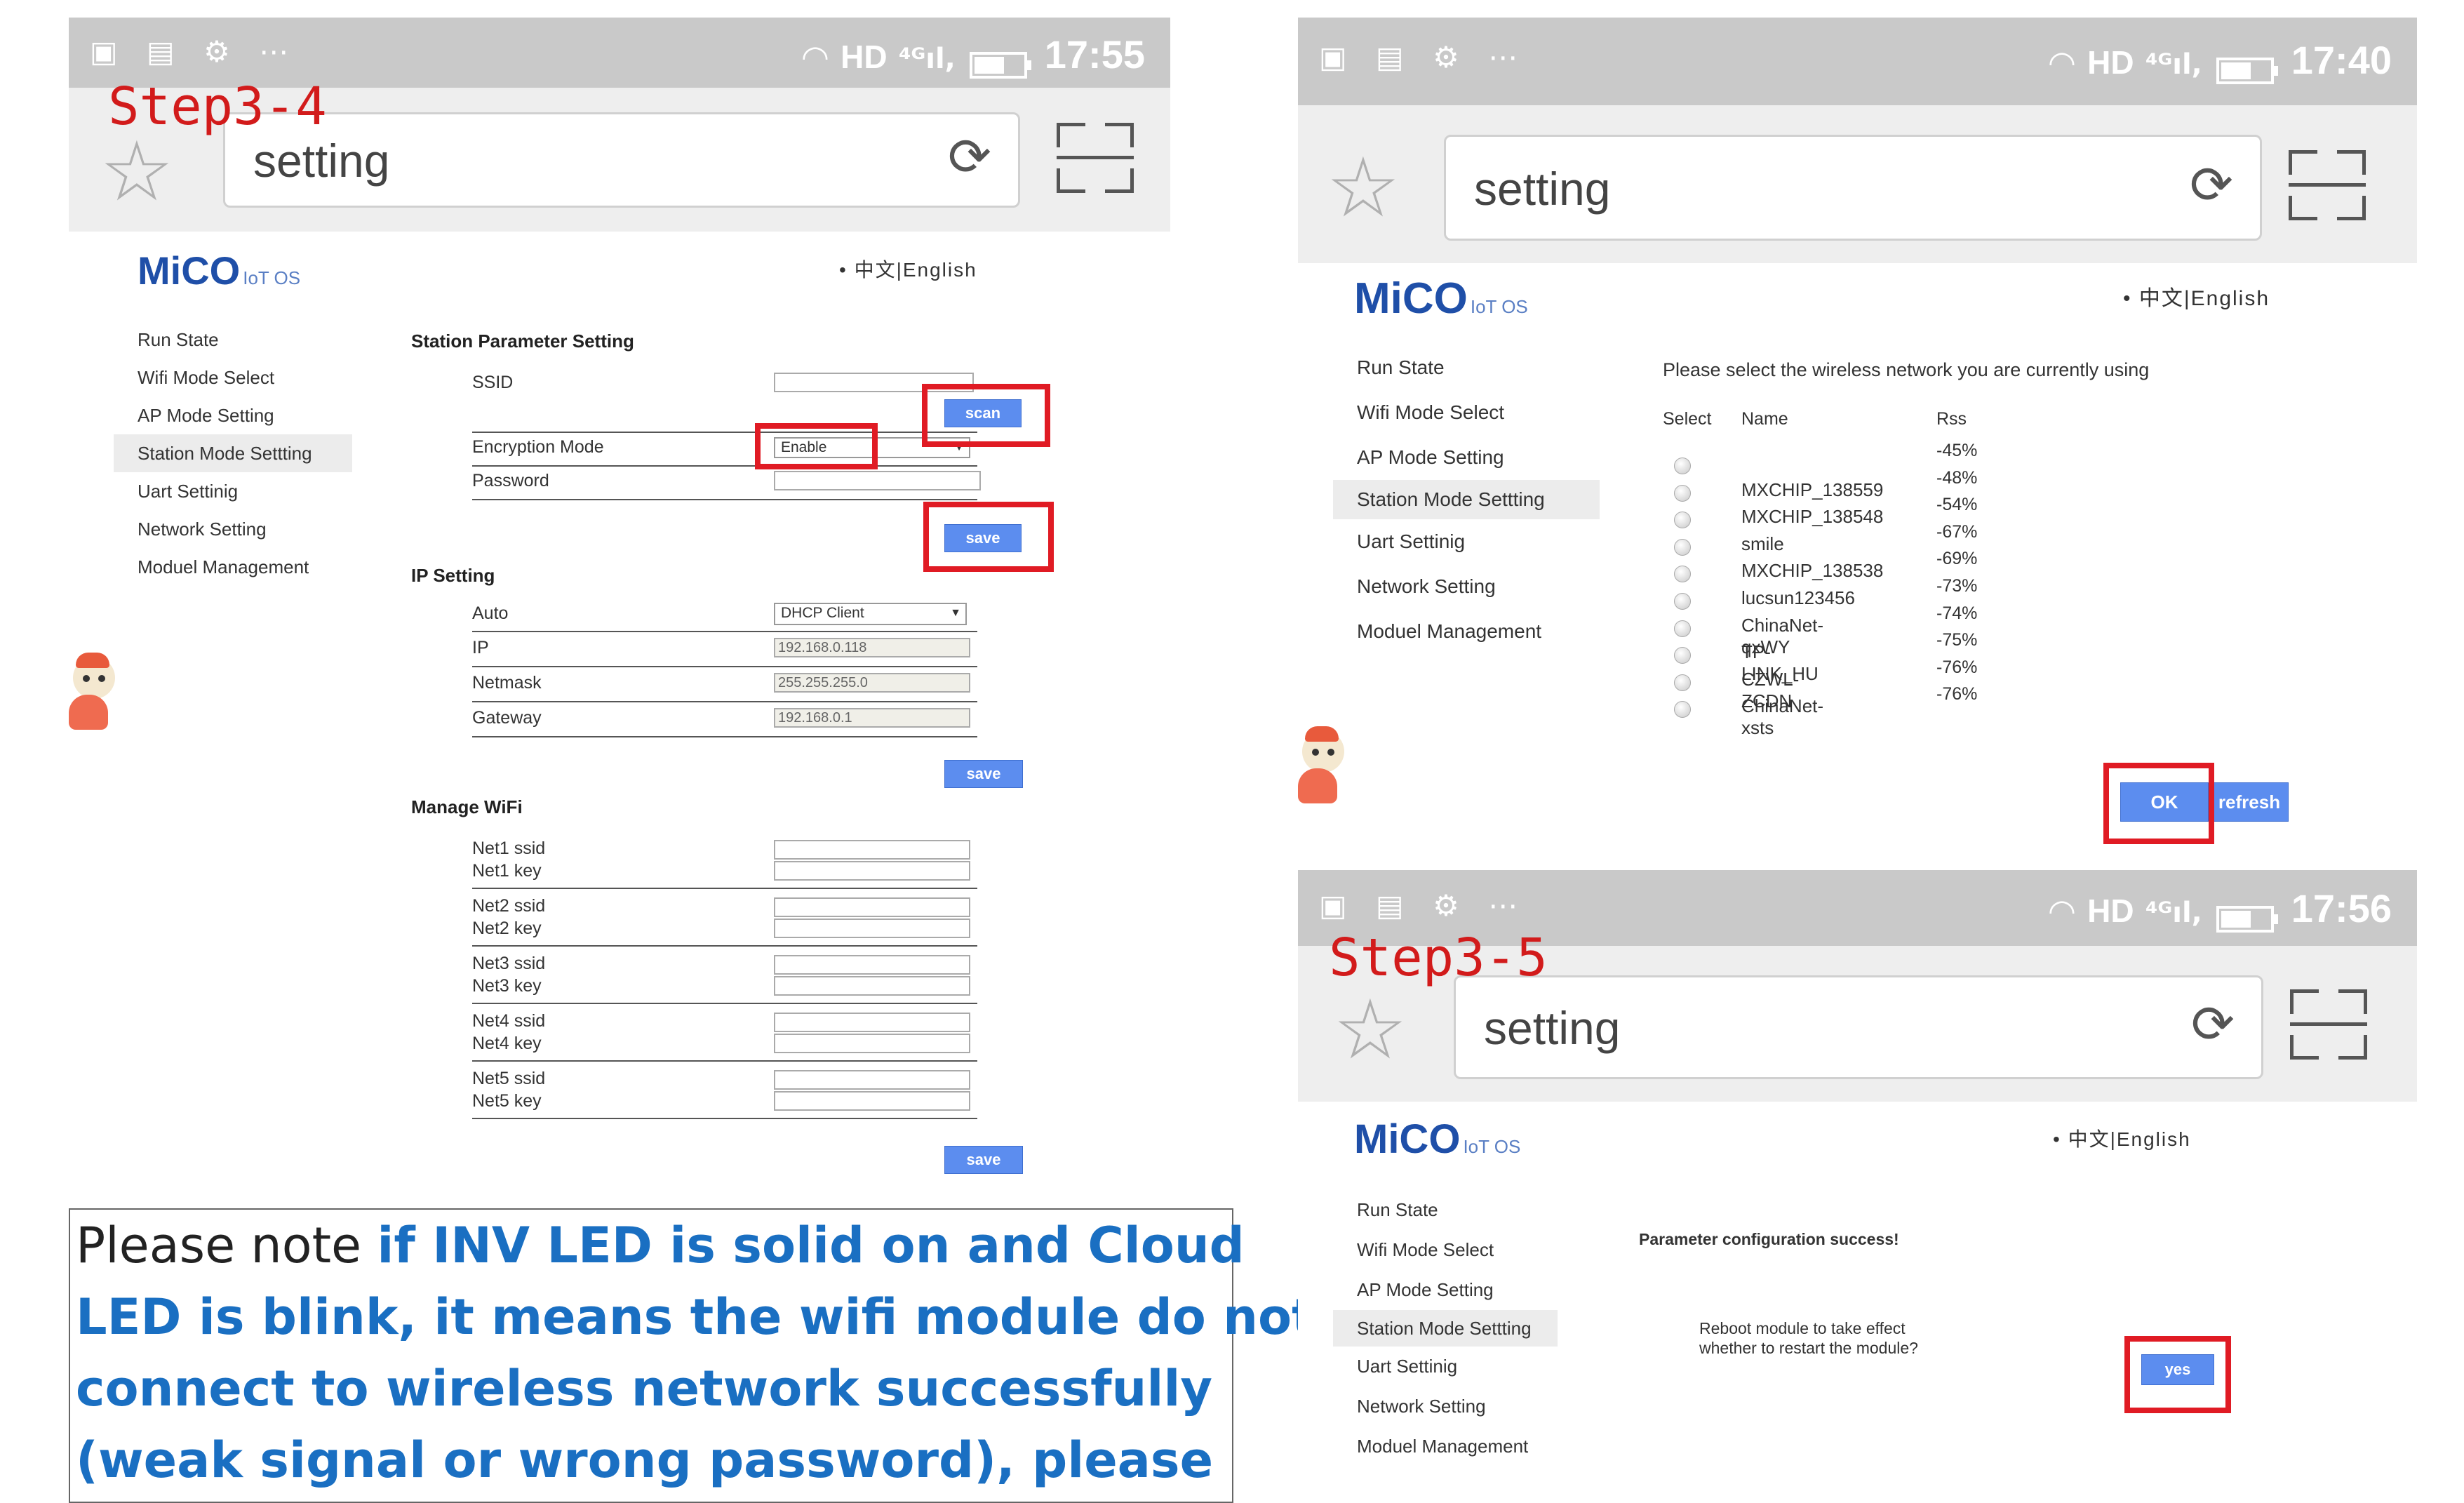  What do you see at coordinates (507, 928) in the screenshot?
I see `net-key-label: Net2 key` at bounding box center [507, 928].